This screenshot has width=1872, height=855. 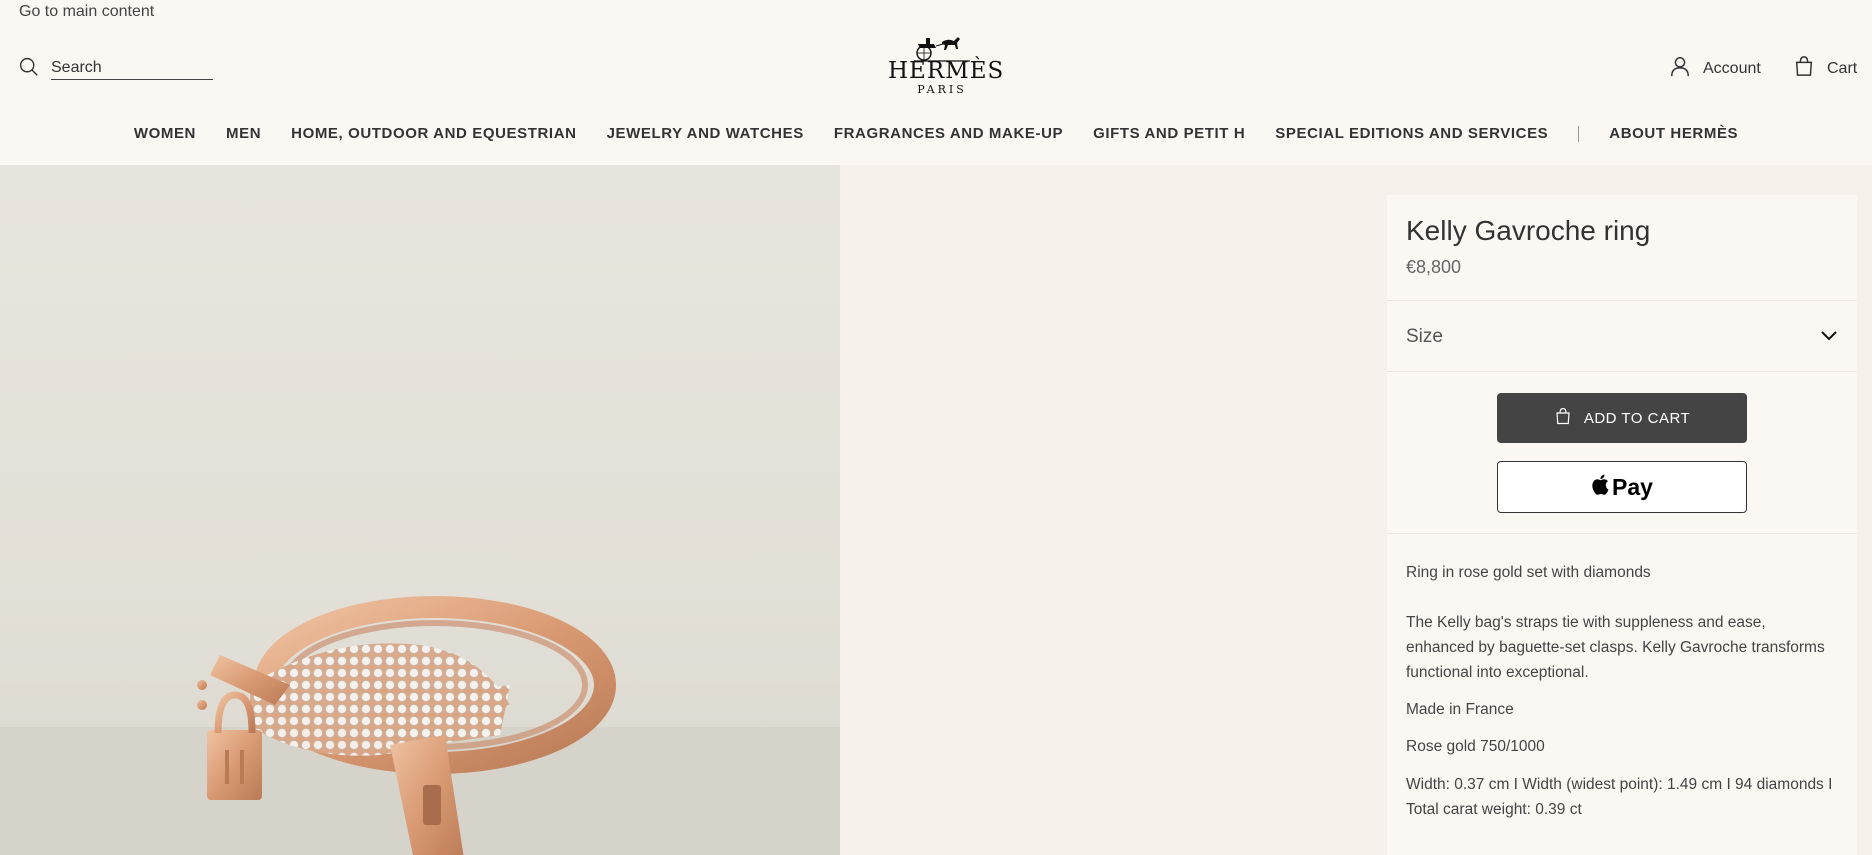 I want to click on nav-item-home-outdoor-equestrian: HOME, OUTDOOR AND EQUESTRIAN, so click(x=433, y=133).